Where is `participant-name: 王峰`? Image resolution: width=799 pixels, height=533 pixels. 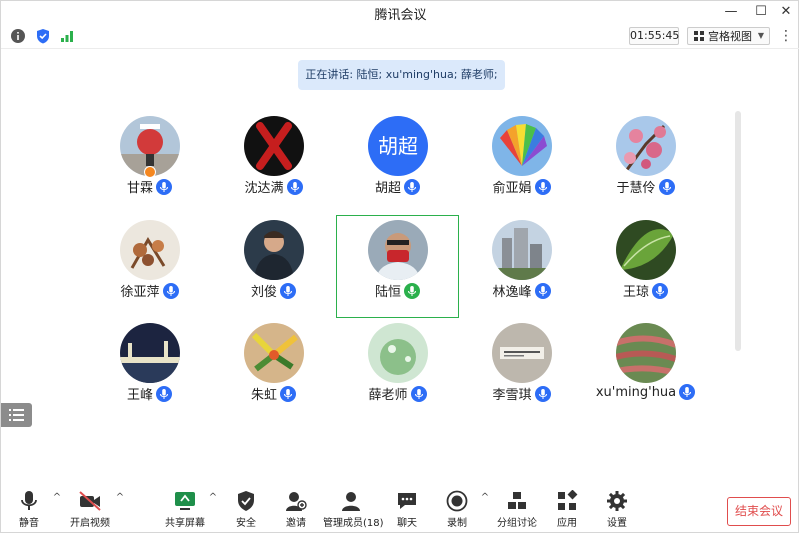 participant-name: 王峰 is located at coordinates (139, 395).